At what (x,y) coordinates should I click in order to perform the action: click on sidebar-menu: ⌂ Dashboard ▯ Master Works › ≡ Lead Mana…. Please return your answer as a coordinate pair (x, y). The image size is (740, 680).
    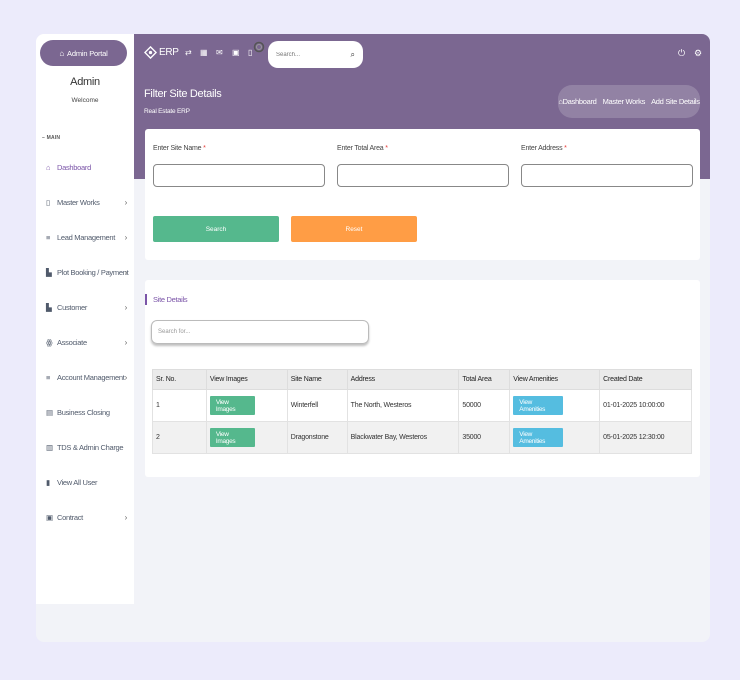
    Looking at the image, I should click on (85, 342).